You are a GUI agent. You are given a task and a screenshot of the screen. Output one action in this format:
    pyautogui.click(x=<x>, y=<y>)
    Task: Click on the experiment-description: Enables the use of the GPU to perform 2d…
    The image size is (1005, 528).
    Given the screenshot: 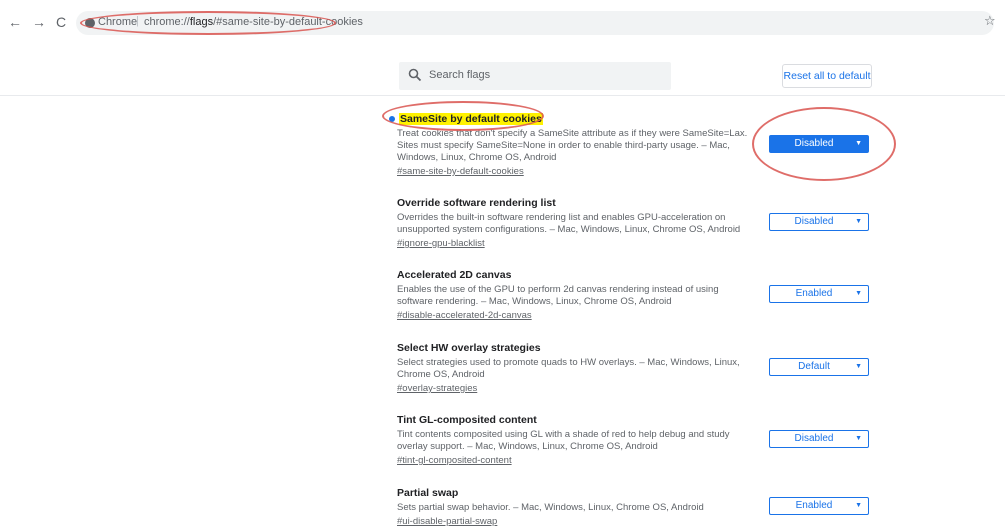 What is the action you would take?
    pyautogui.click(x=558, y=295)
    